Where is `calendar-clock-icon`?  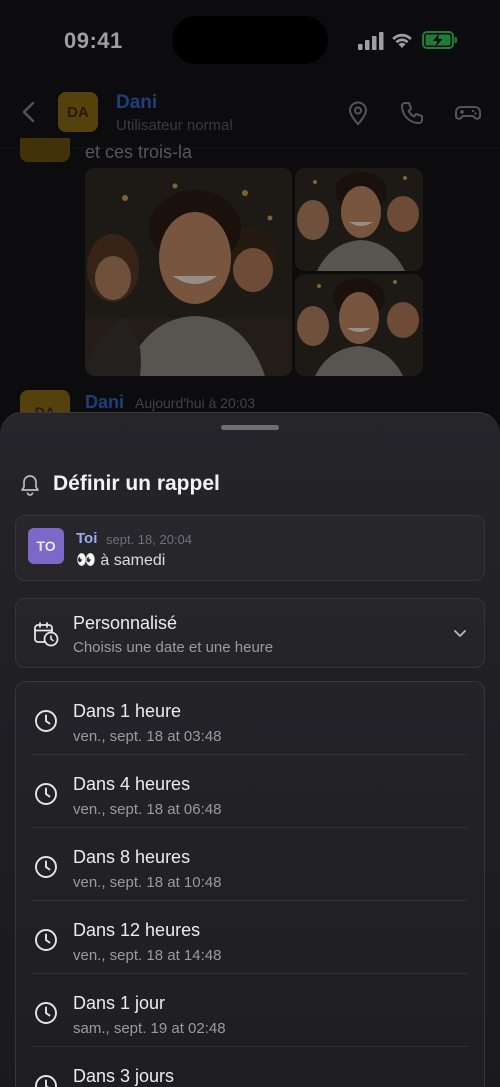 calendar-clock-icon is located at coordinates (46, 634).